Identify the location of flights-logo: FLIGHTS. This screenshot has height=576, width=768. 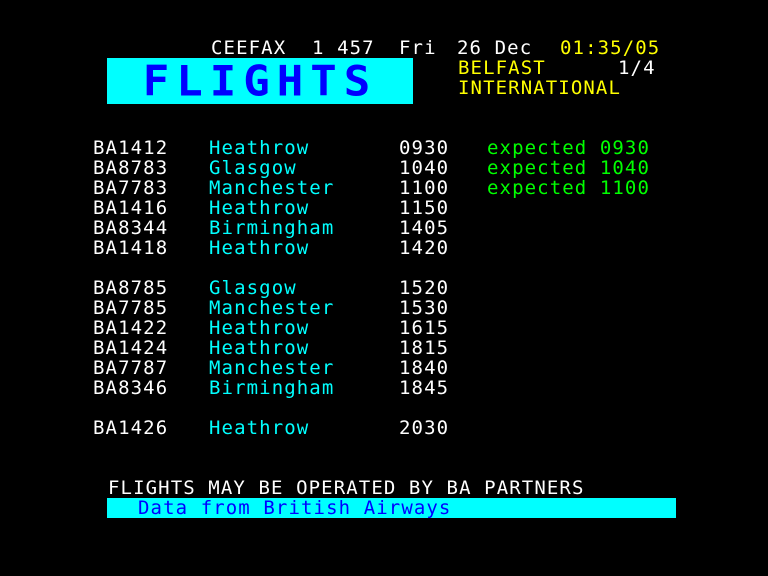
(260, 81).